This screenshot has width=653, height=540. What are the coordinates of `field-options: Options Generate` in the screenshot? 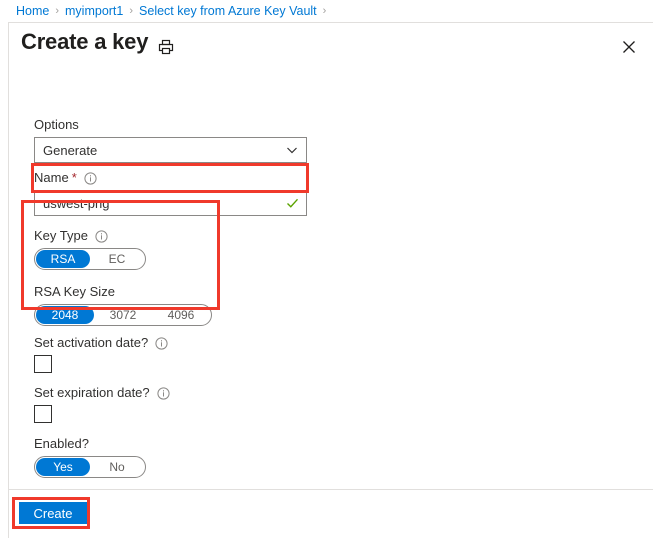 It's located at (170, 140).